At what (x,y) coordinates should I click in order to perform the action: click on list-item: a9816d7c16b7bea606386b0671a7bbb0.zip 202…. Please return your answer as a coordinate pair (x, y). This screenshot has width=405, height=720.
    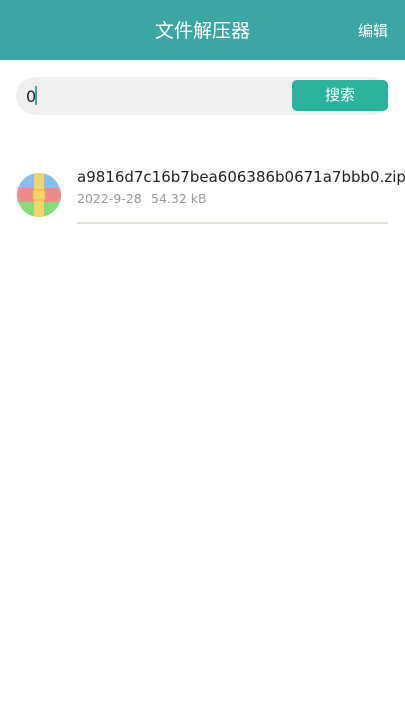
    Looking at the image, I should click on (202, 193).